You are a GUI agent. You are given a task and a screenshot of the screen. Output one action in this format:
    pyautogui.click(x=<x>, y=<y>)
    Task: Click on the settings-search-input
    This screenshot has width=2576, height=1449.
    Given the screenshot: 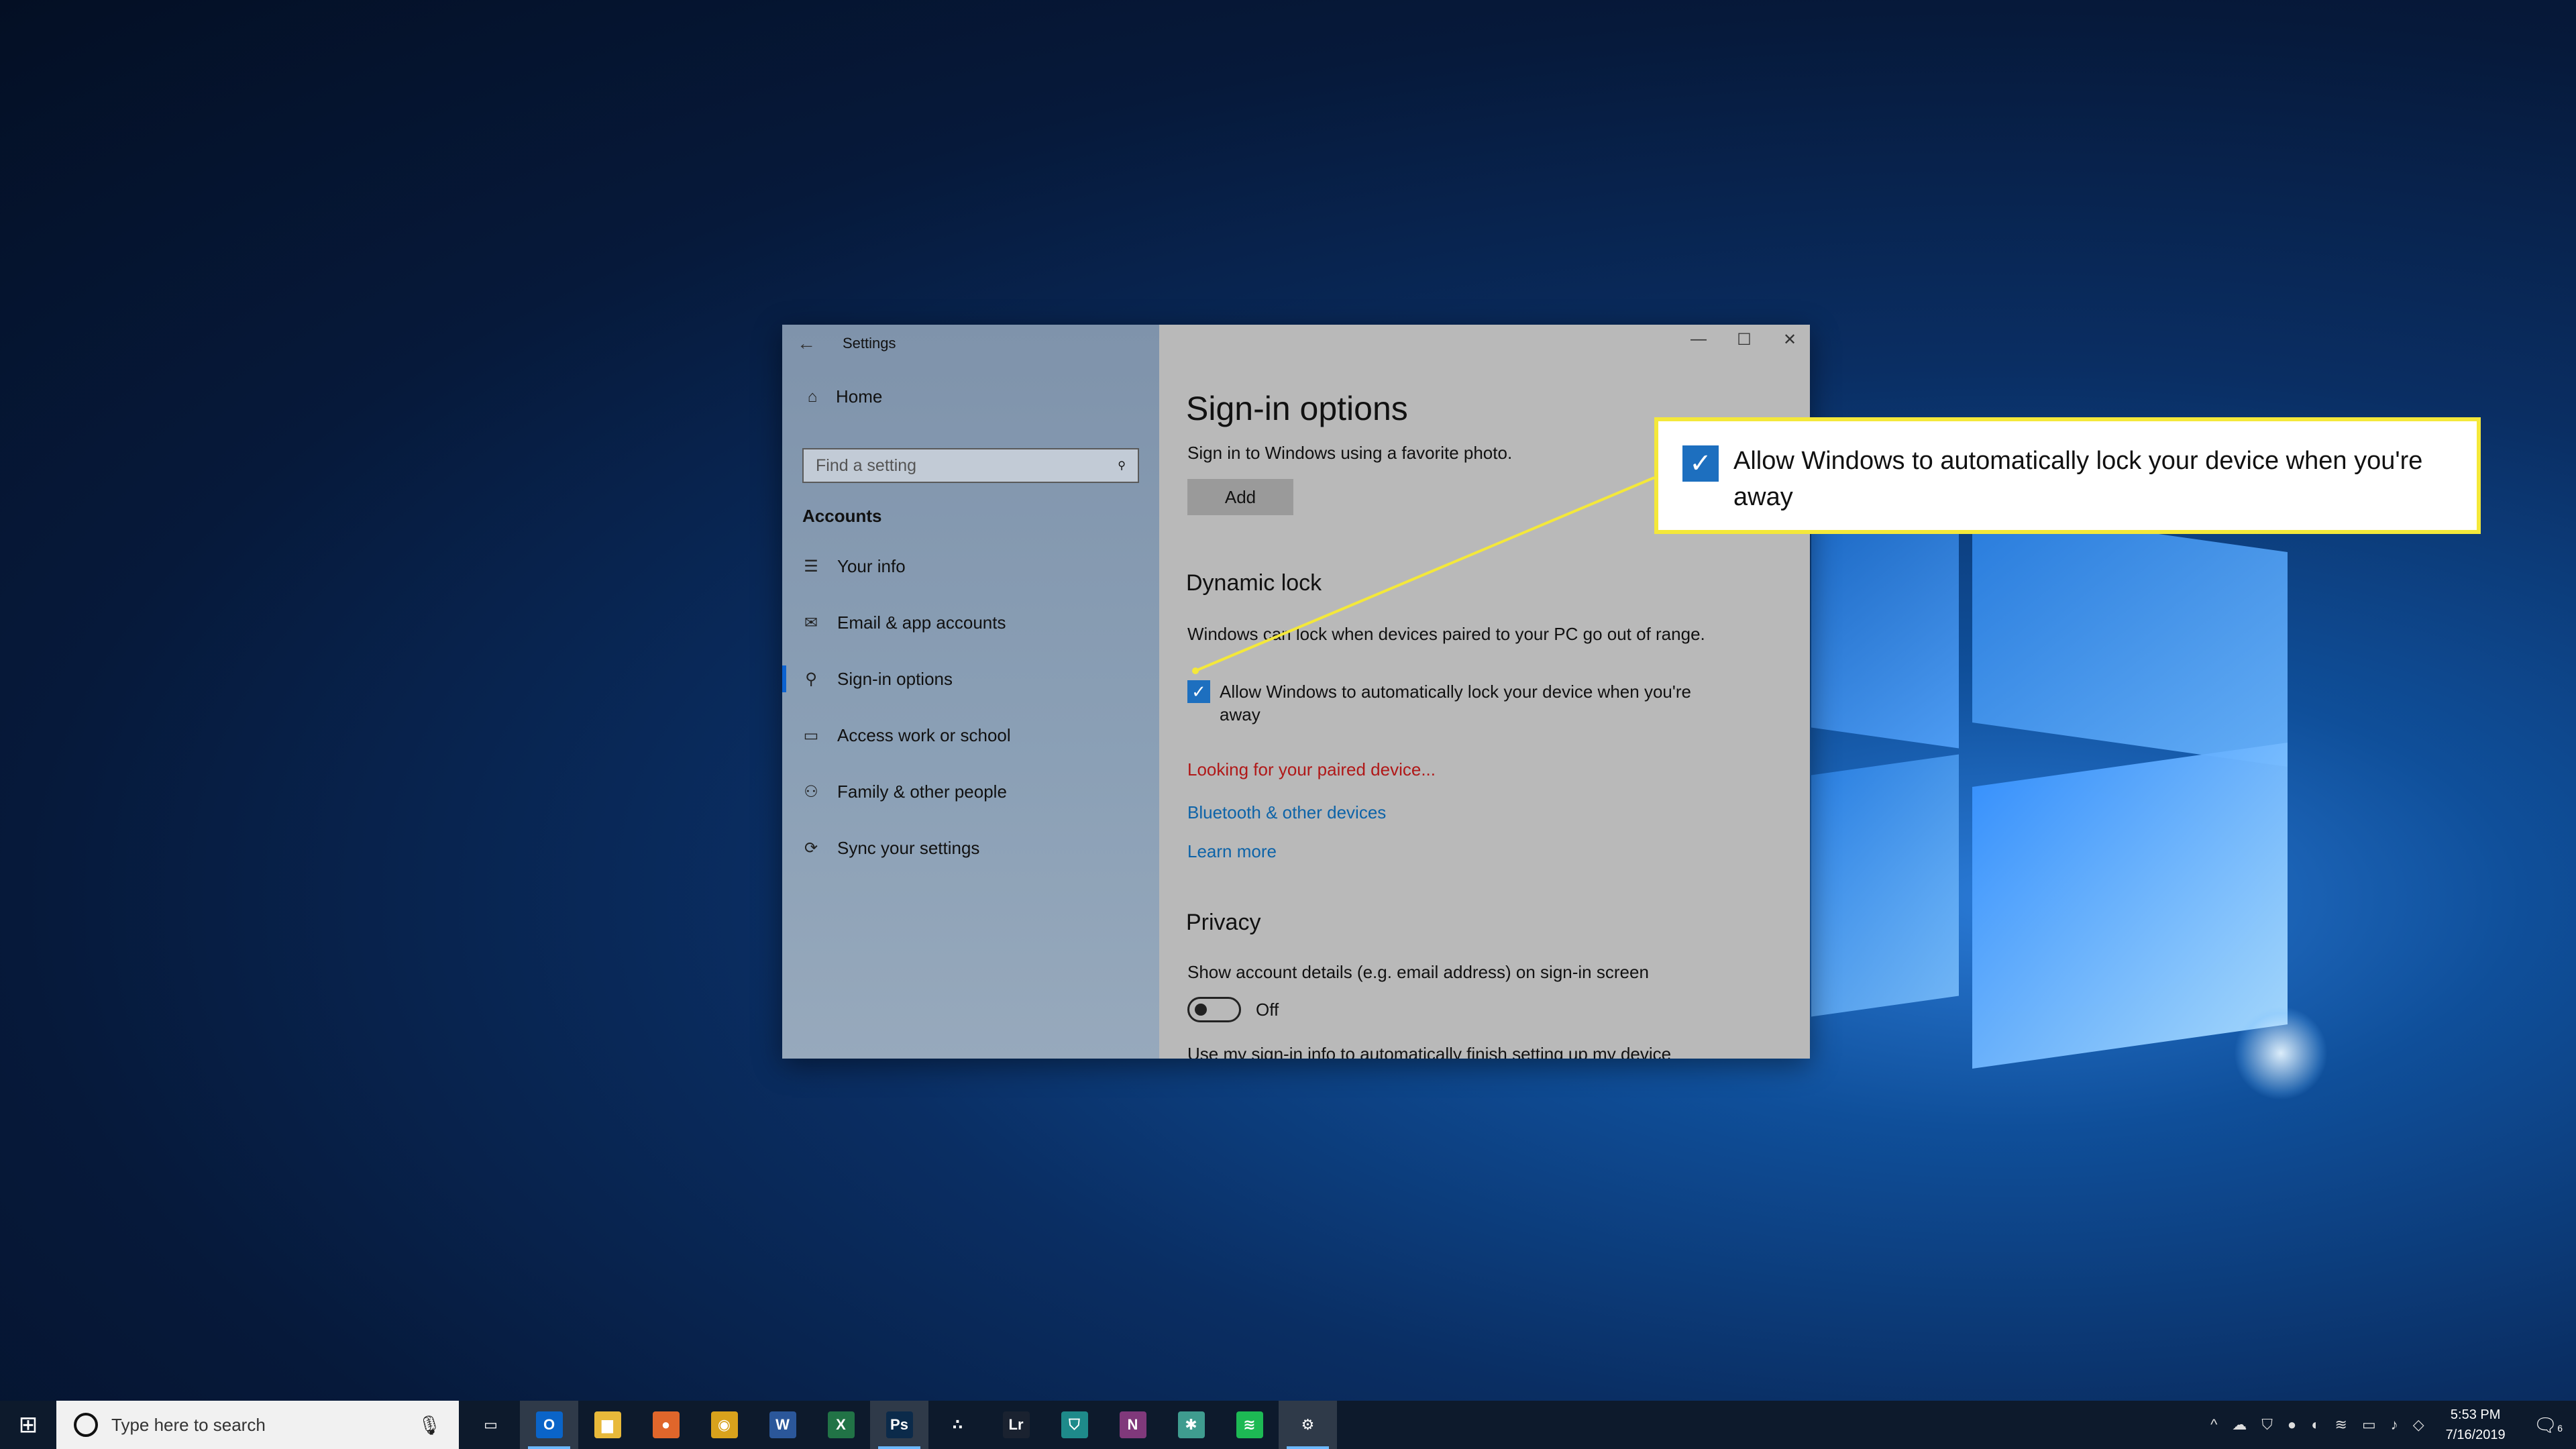 What is the action you would take?
    pyautogui.click(x=967, y=465)
    